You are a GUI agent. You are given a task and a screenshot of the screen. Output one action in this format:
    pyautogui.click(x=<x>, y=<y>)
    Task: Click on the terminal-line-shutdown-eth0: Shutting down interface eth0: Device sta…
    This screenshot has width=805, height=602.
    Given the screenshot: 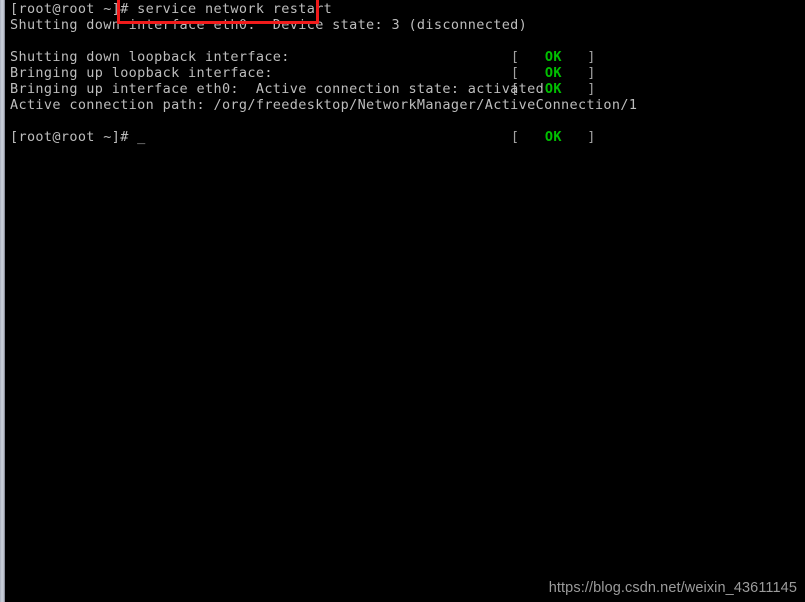 What is the action you would take?
    pyautogui.click(x=269, y=25)
    